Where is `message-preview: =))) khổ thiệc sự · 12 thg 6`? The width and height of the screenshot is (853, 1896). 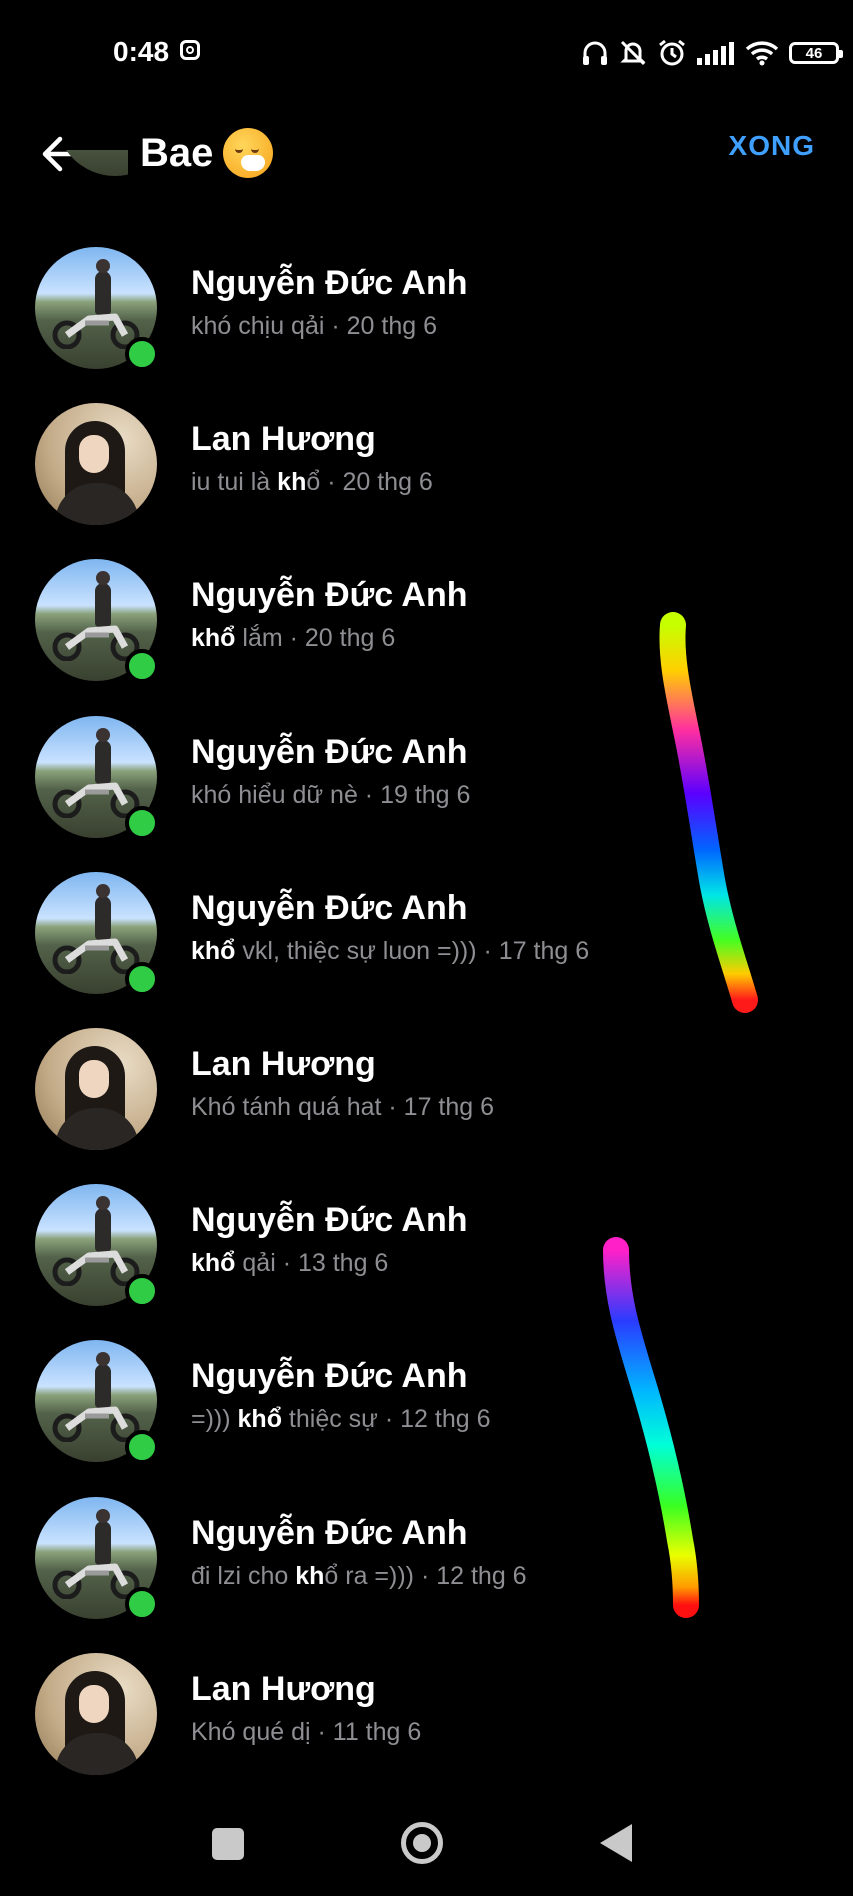 message-preview: =))) khổ thiệc sự · 12 thg 6 is located at coordinates (341, 1419).